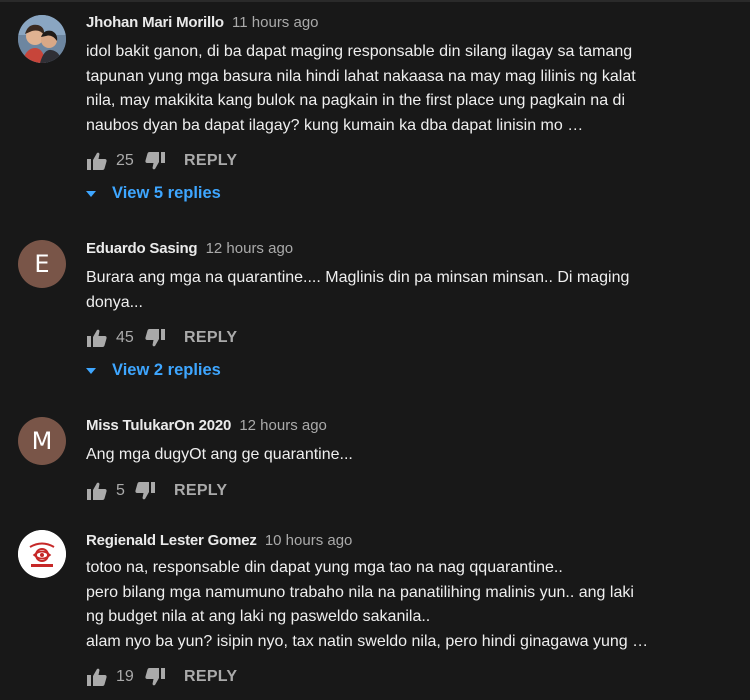  Describe the element at coordinates (155, 22) in the screenshot. I see `comment-author: Jhohan Mari Morillo` at that location.